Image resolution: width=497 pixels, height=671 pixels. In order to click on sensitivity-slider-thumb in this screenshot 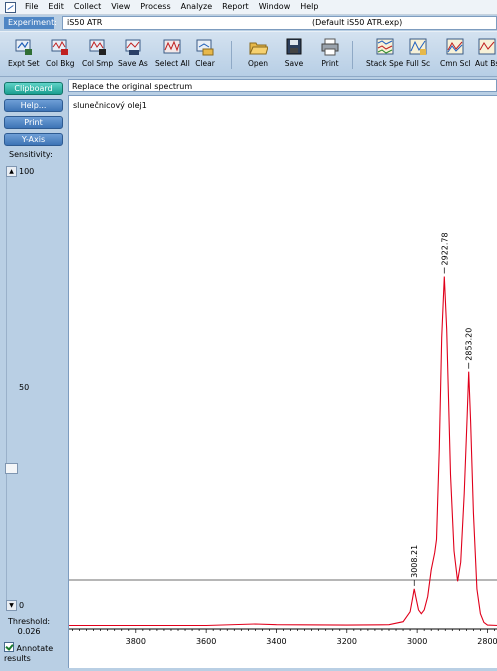, I will do `click(11, 468)`.